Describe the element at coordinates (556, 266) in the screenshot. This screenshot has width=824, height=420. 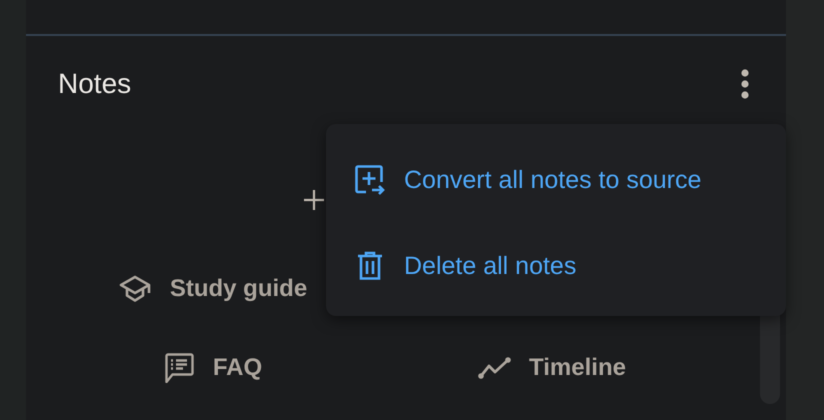
I see `menu-item: Delete all notes` at that location.